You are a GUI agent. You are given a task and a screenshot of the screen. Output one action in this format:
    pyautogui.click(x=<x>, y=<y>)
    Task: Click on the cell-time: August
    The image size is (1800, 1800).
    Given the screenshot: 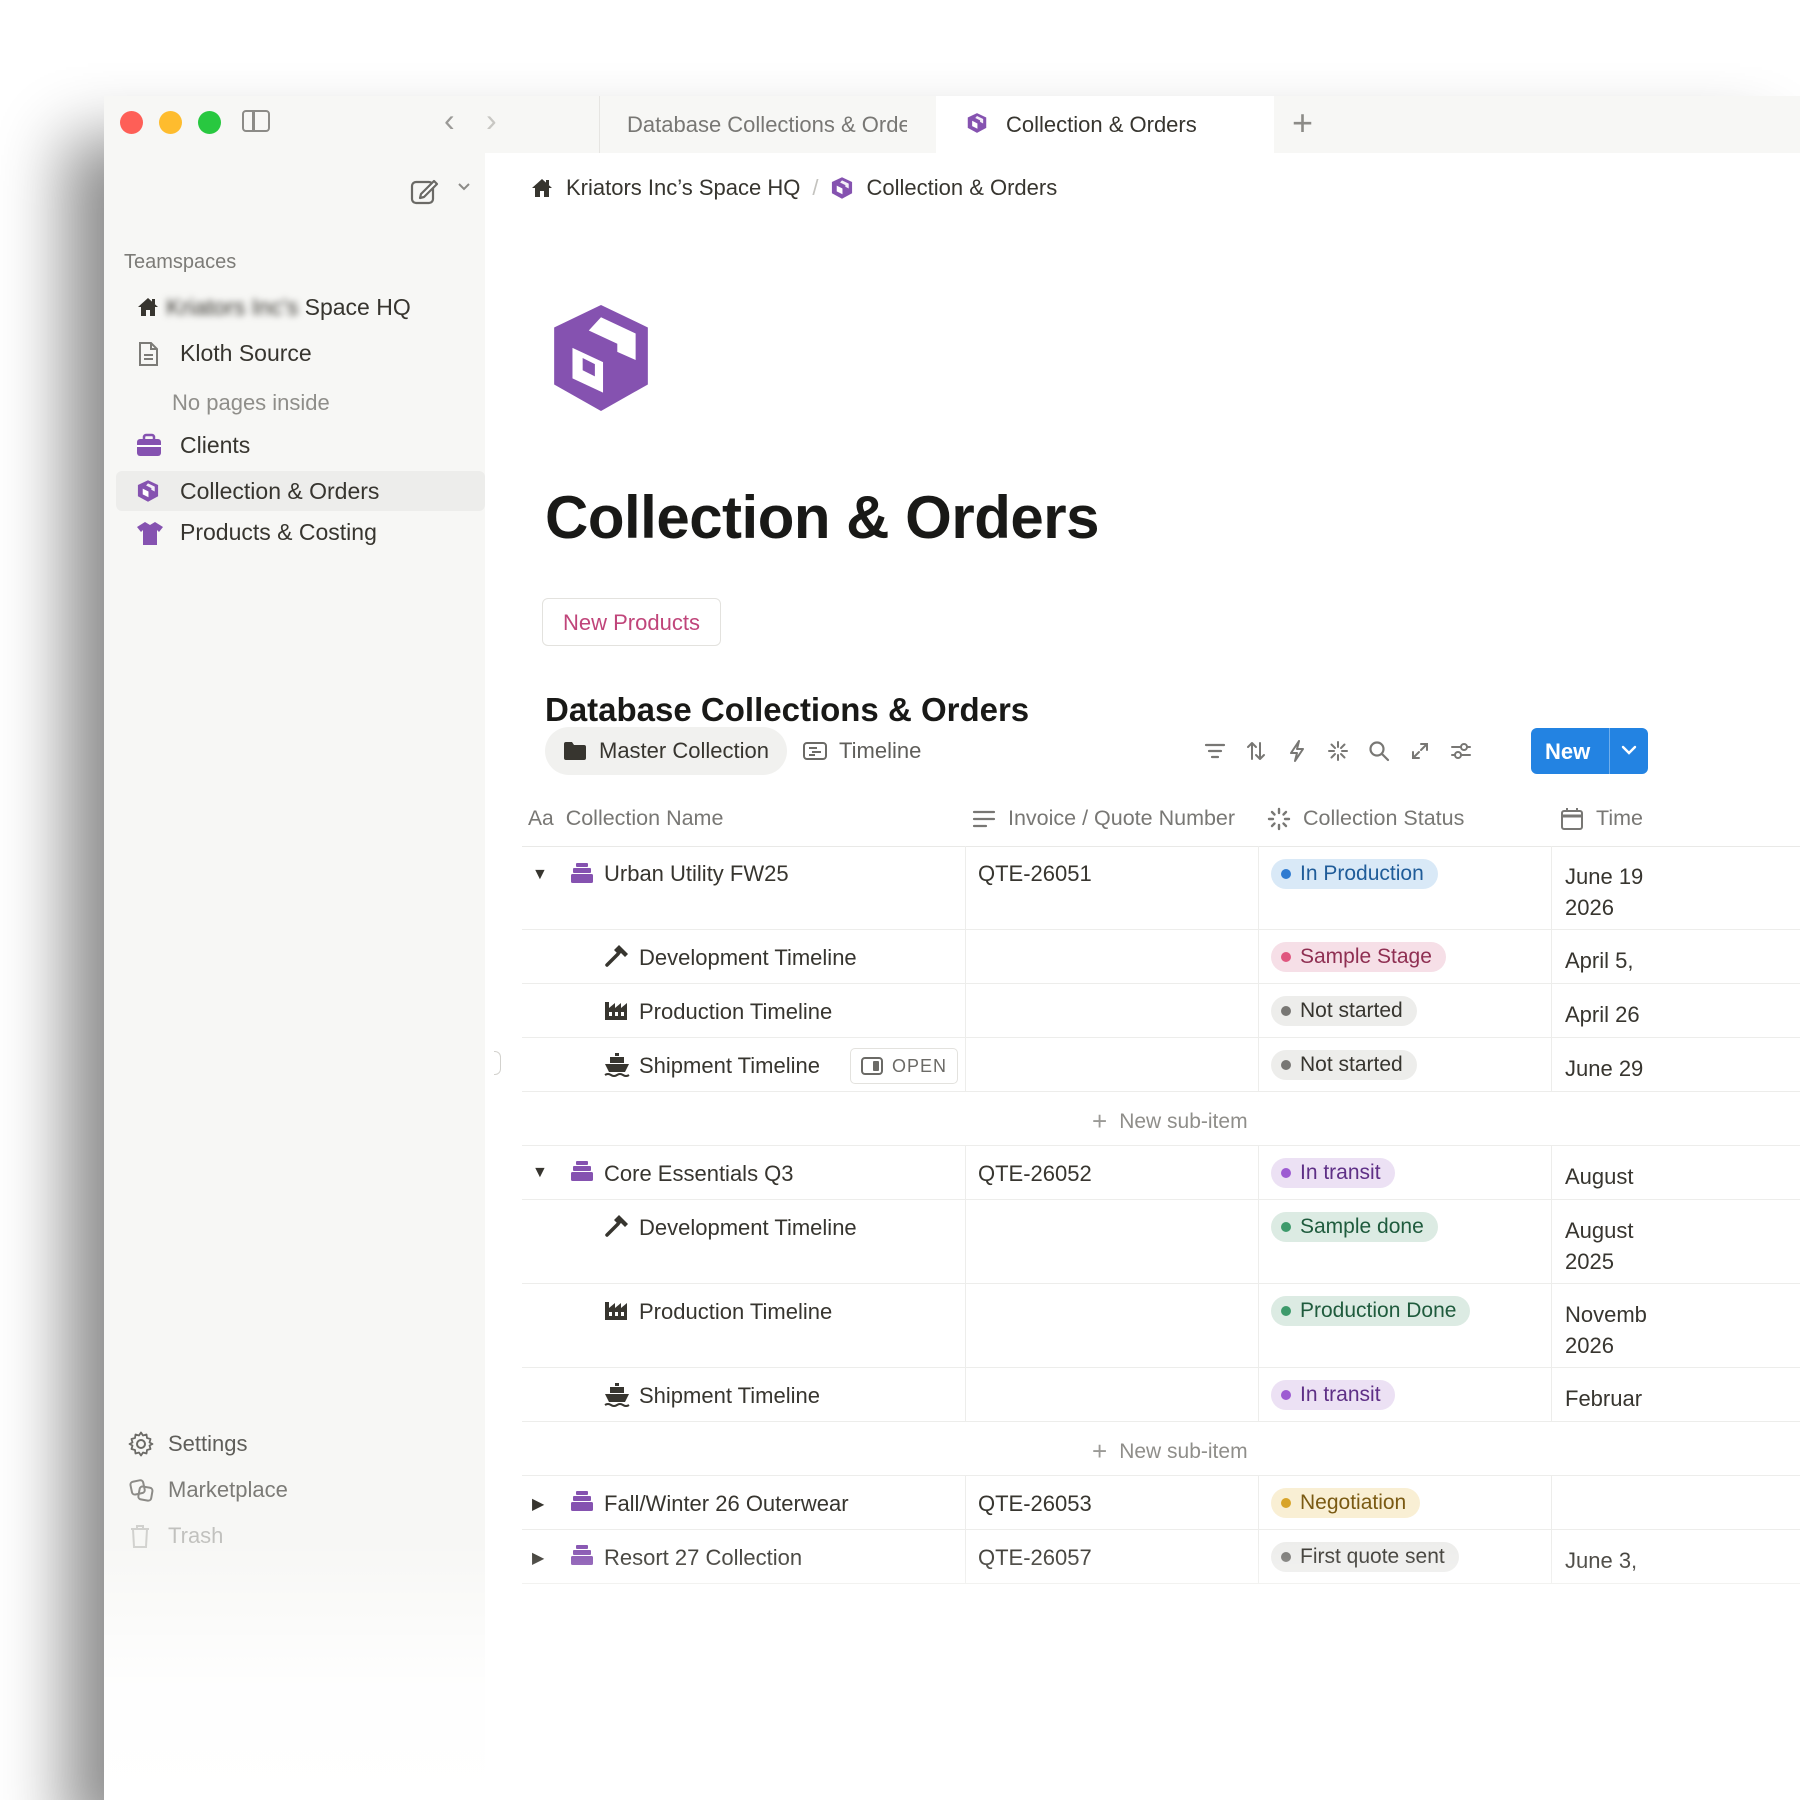 What is the action you would take?
    pyautogui.click(x=1676, y=1172)
    